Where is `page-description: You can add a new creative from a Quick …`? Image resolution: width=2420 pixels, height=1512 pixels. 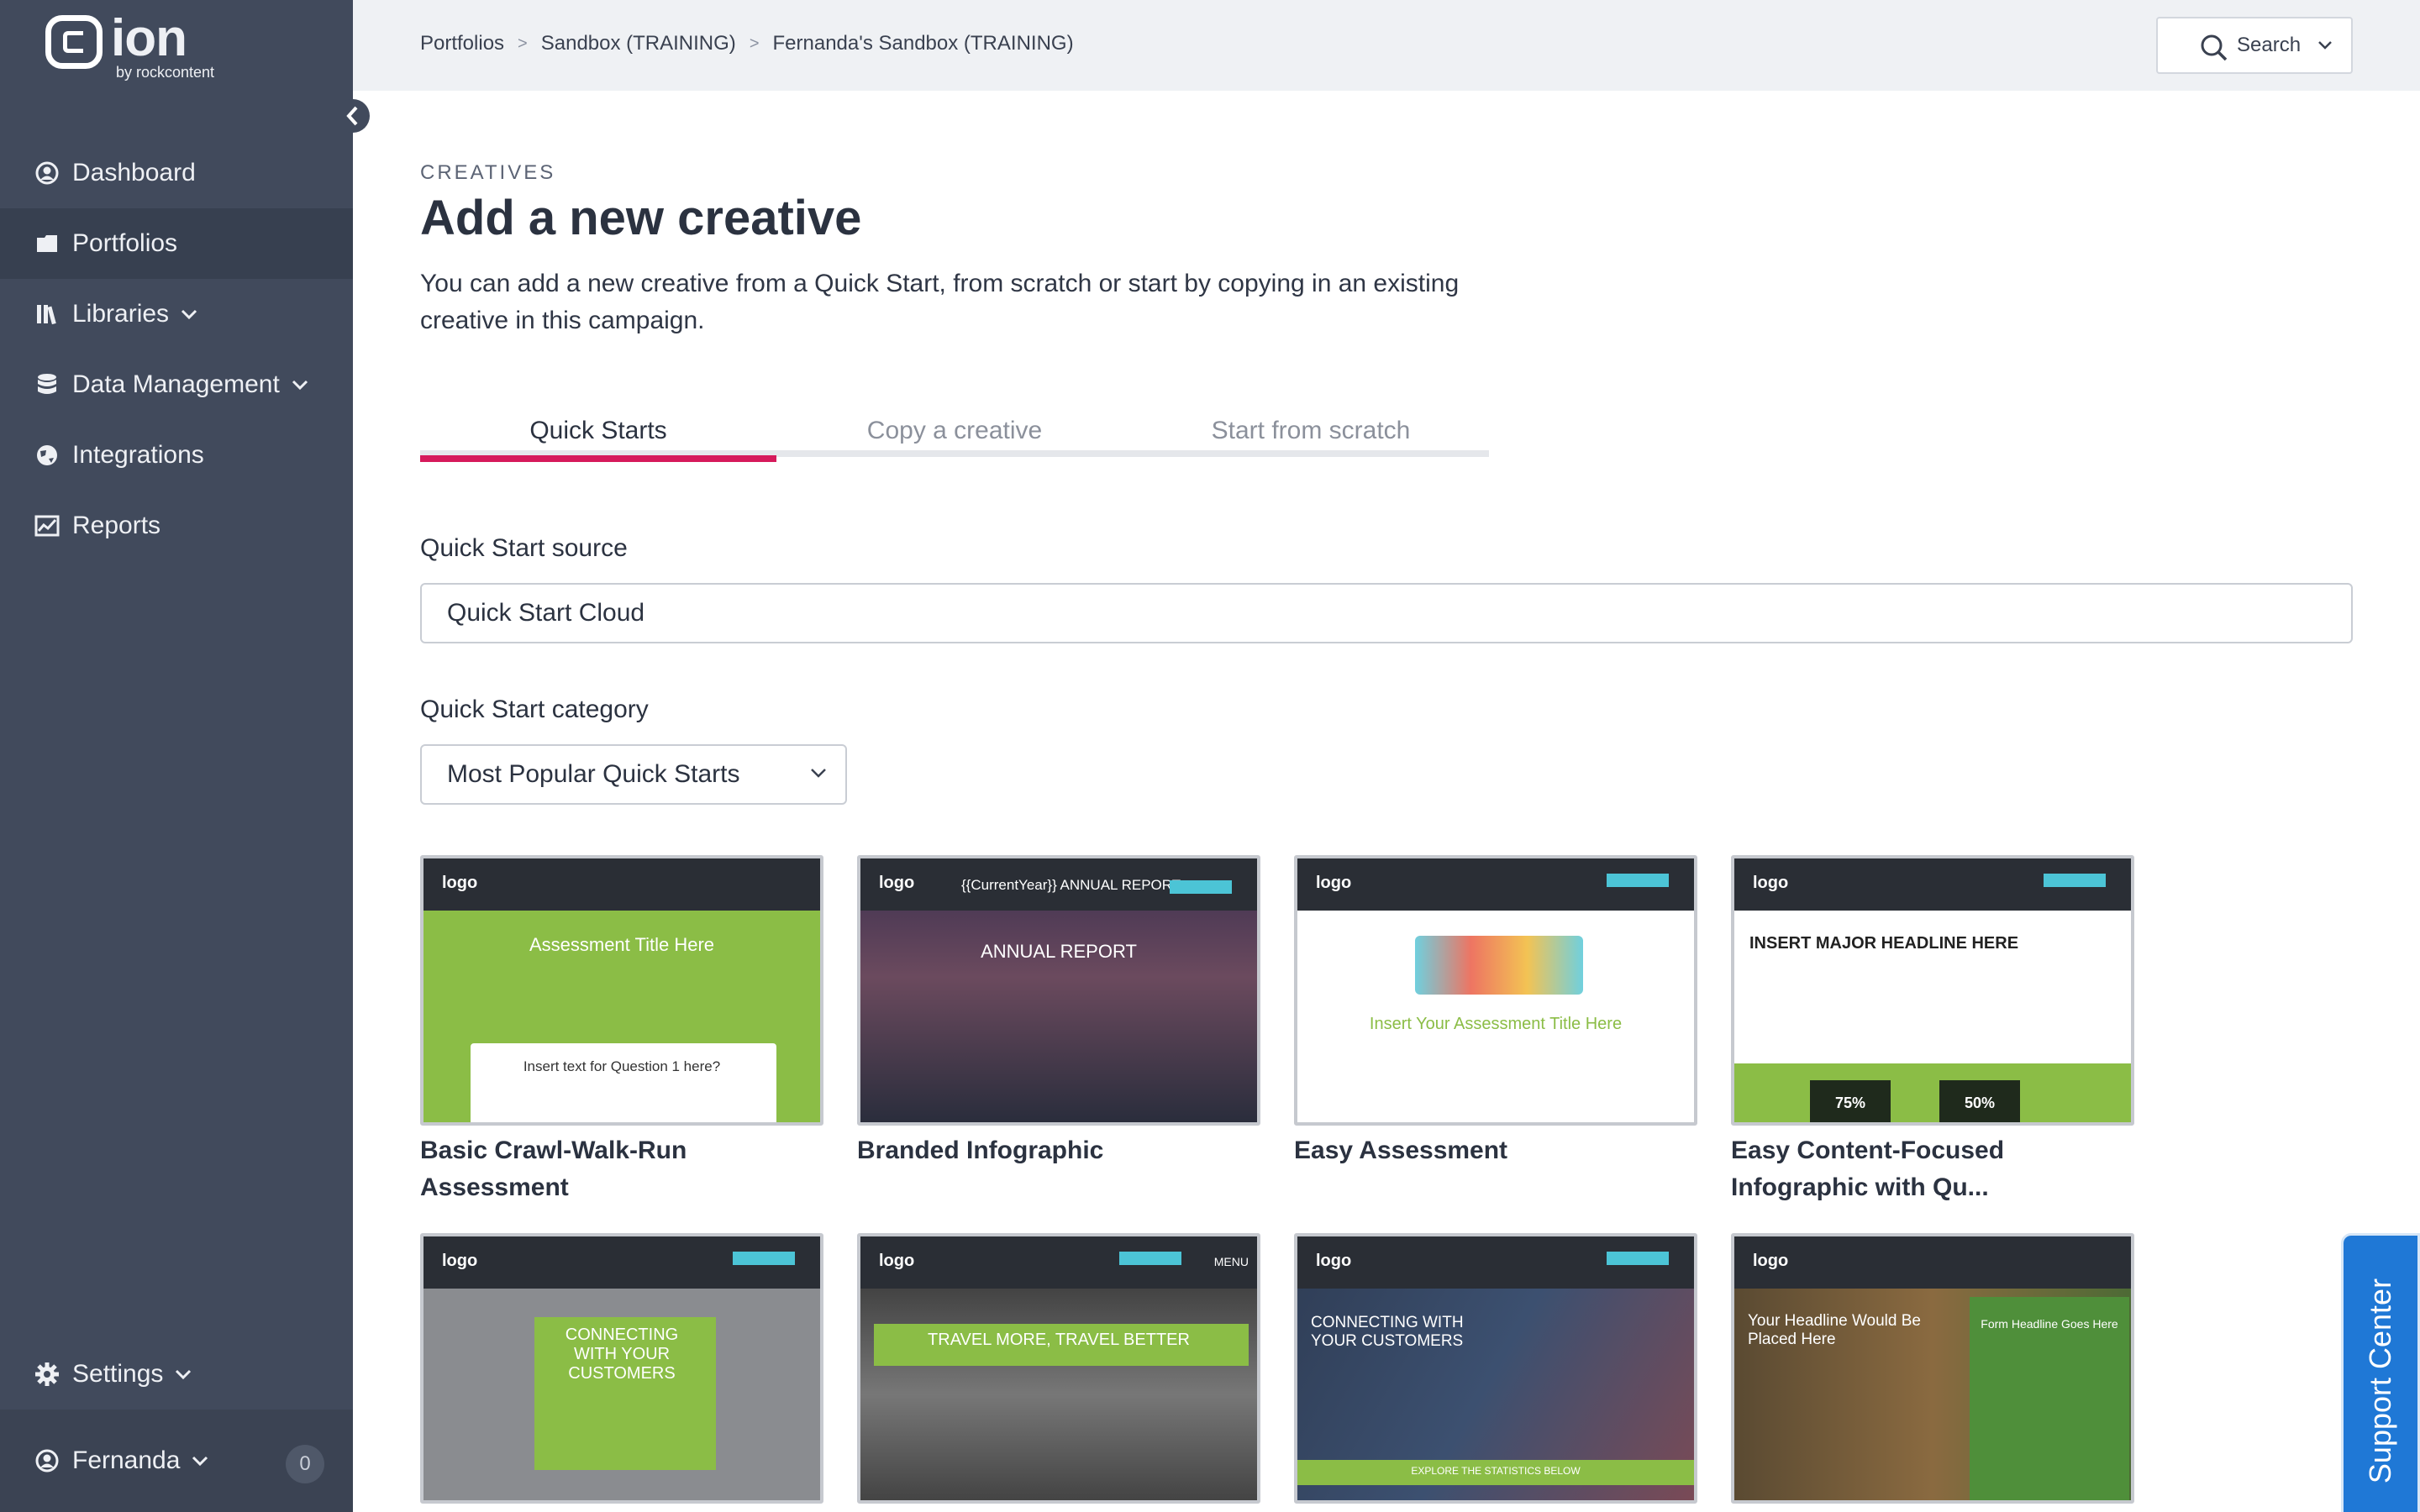
page-description: You can add a new creative from a Quick … is located at coordinates (940, 302).